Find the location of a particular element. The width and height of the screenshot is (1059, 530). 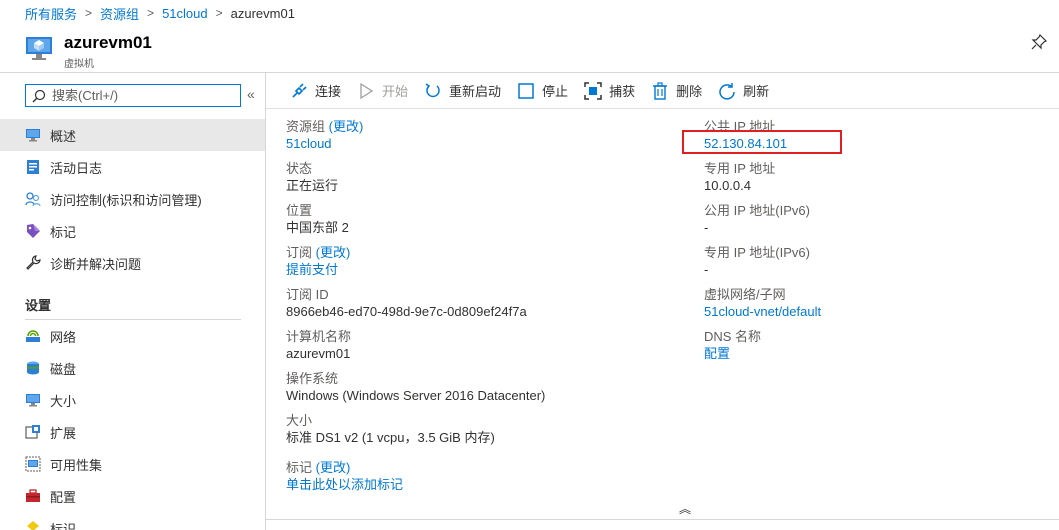

change-tags-link: (更改) is located at coordinates (333, 467).